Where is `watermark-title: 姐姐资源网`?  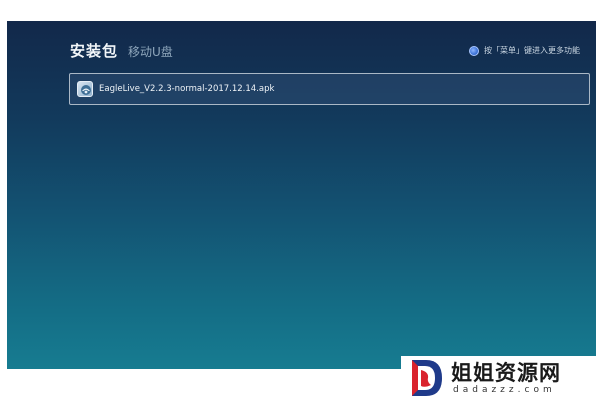 watermark-title: 姐姐资源网 is located at coordinates (506, 372).